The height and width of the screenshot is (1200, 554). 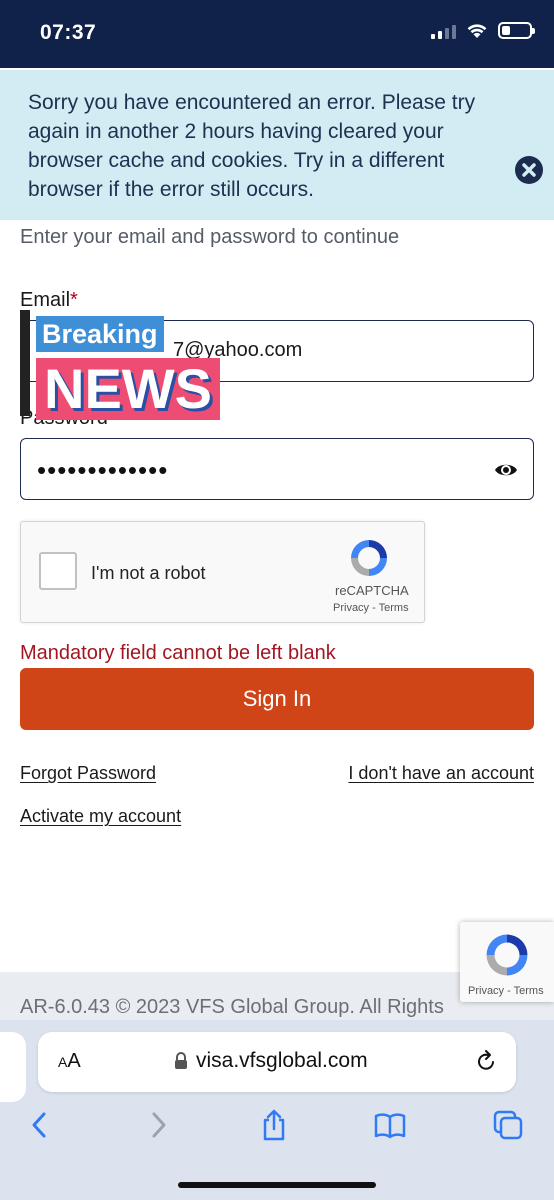 I want to click on required-marker: *, so click(x=74, y=300).